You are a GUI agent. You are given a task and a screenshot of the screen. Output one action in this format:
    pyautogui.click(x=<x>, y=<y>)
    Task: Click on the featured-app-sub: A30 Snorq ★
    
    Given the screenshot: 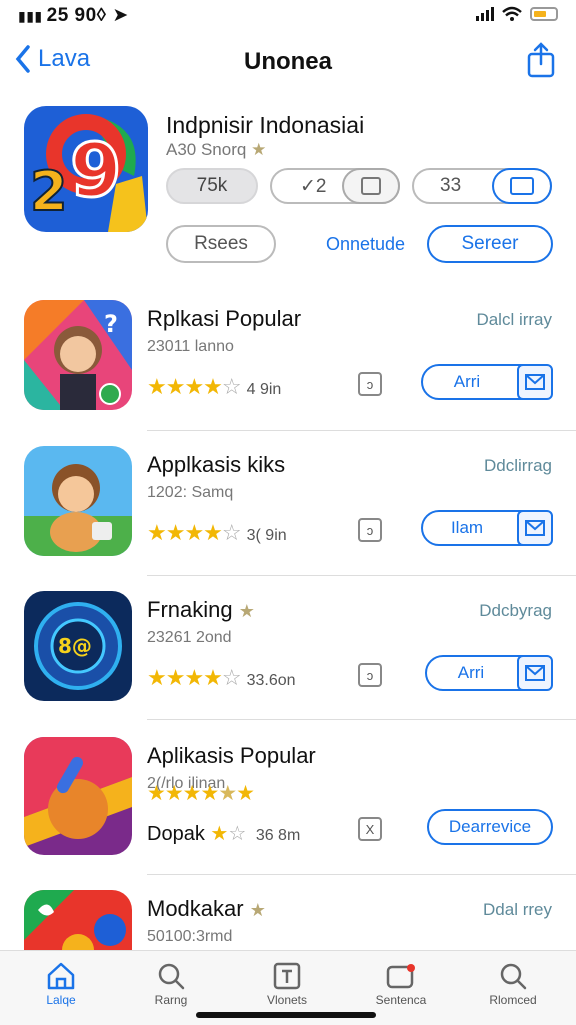 What is the action you would take?
    pyautogui.click(x=216, y=149)
    